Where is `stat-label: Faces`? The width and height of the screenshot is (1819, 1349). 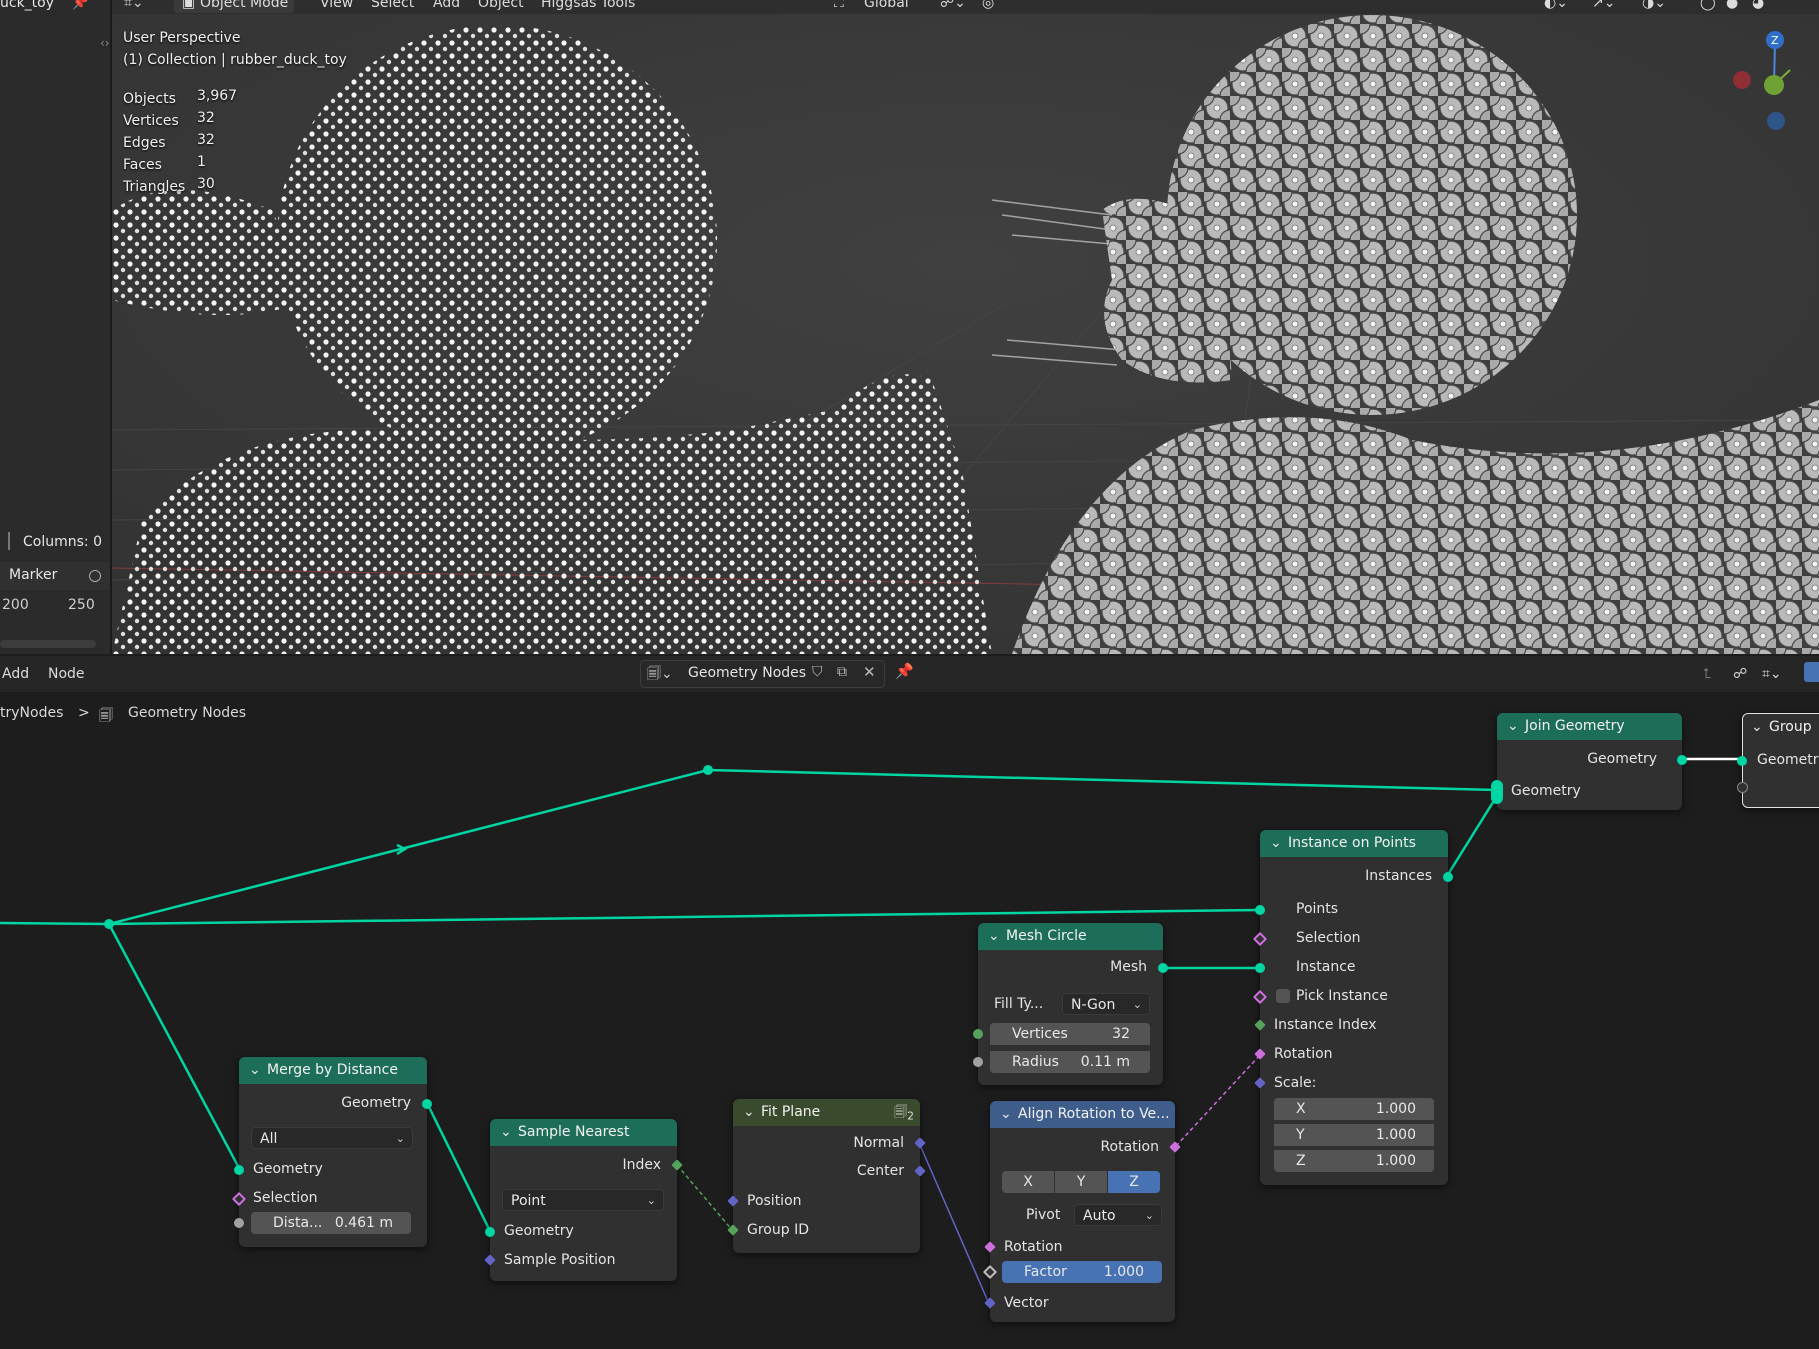
stat-label: Faces is located at coordinates (142, 165).